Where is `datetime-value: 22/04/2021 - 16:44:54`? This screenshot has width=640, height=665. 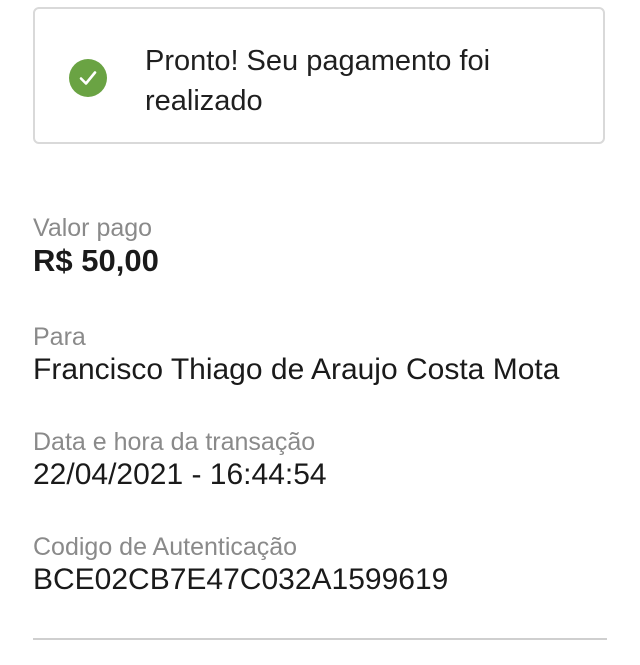
datetime-value: 22/04/2021 - 16:44:54 is located at coordinates (180, 474).